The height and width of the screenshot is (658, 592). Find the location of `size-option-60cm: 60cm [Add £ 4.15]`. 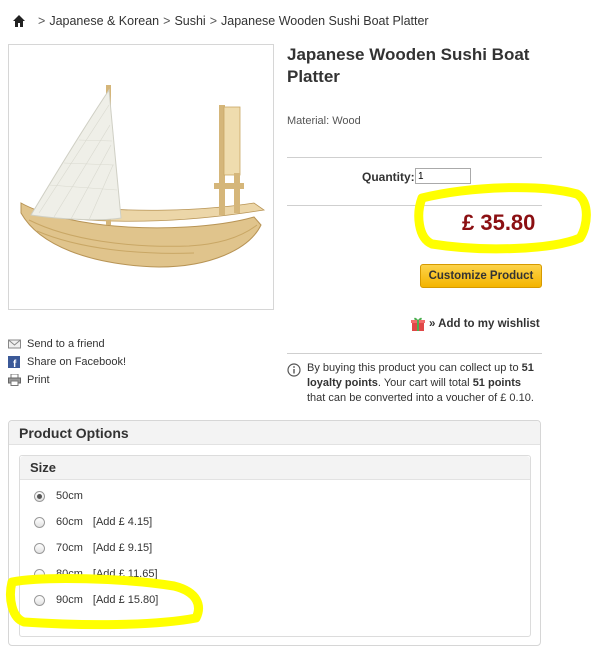

size-option-60cm: 60cm [Add £ 4.15] is located at coordinates (93, 522).